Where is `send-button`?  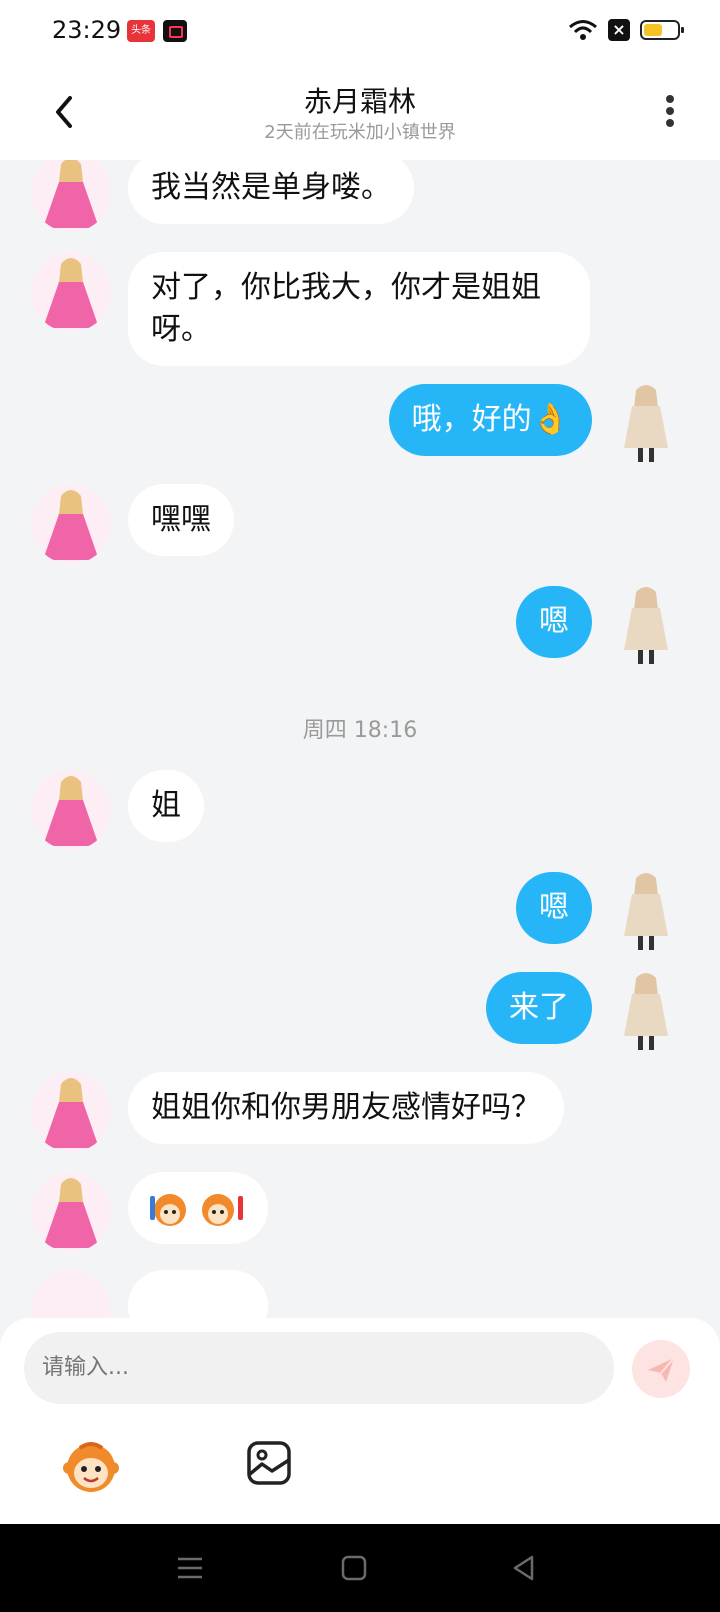
send-button is located at coordinates (661, 1369).